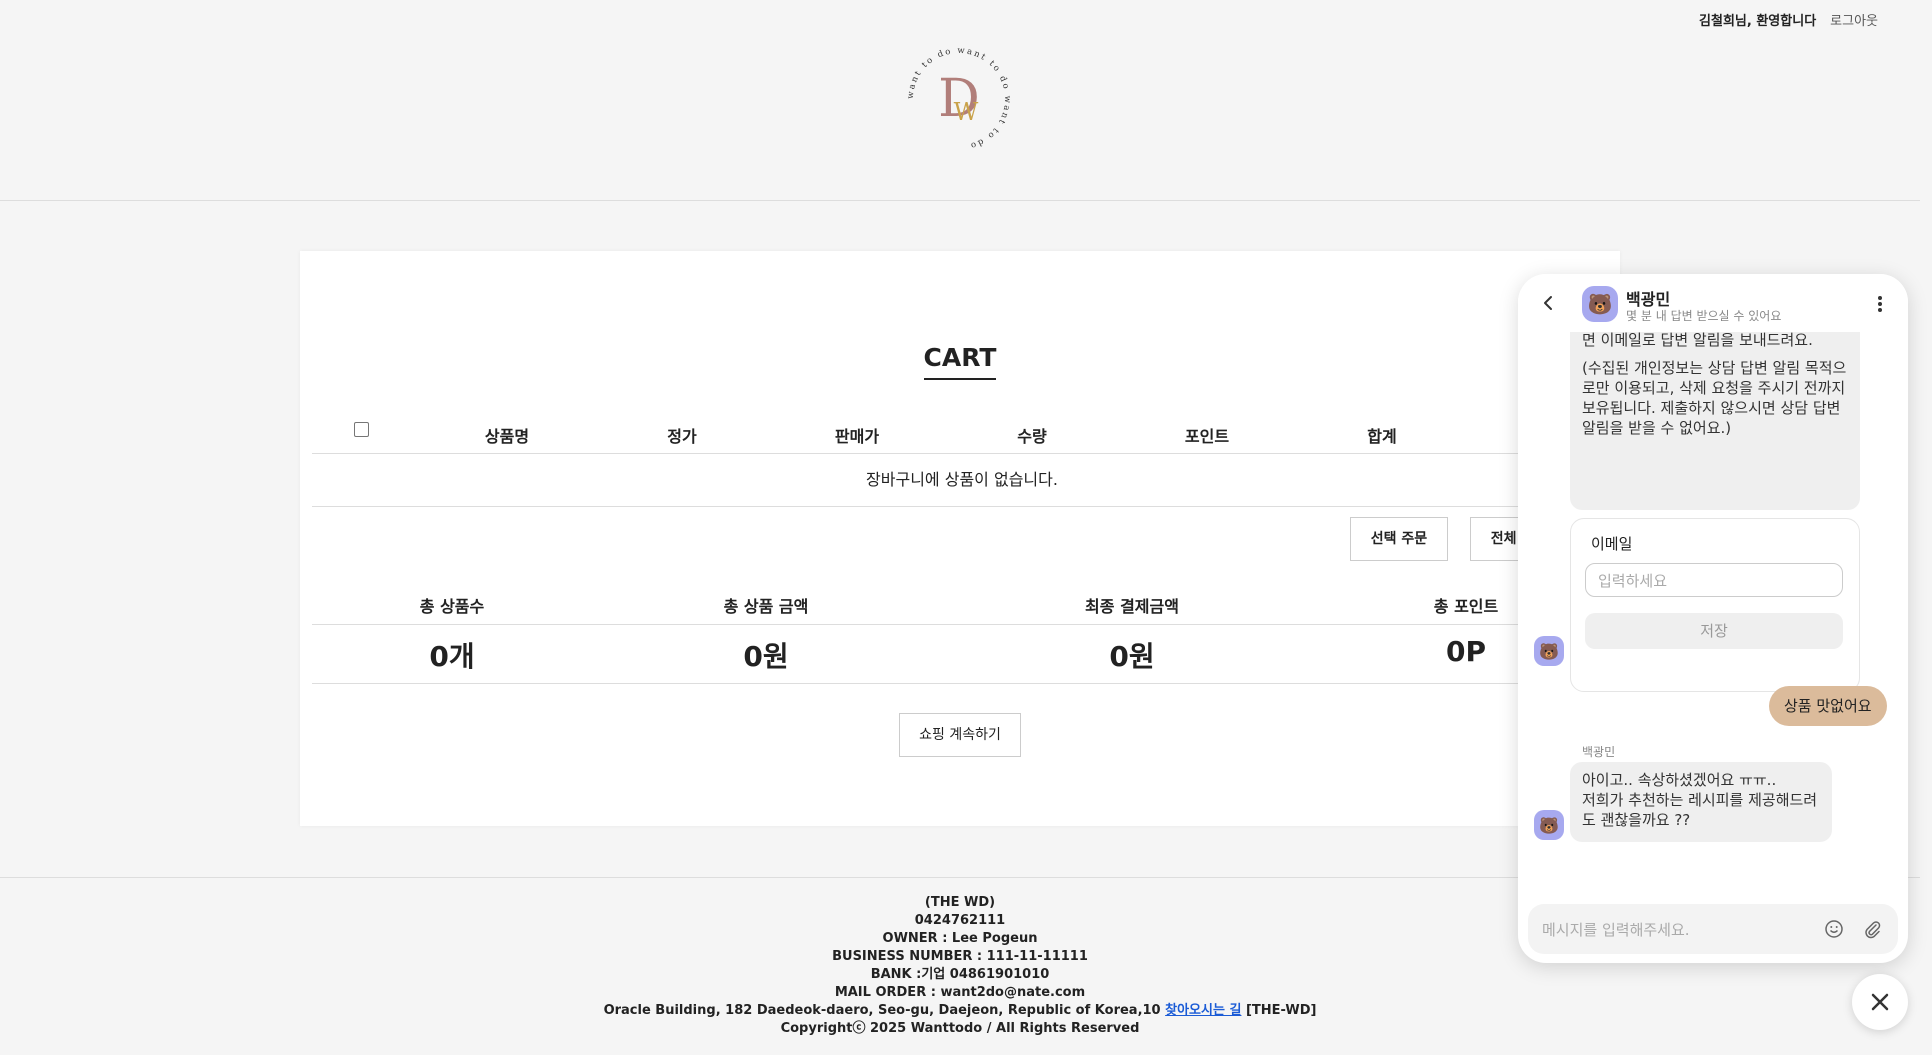  What do you see at coordinates (1854, 19) in the screenshot?
I see `logout-link: 로그아웃` at bounding box center [1854, 19].